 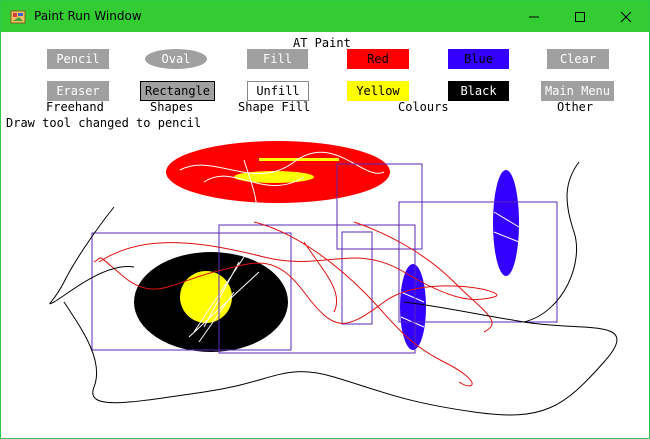 What do you see at coordinates (88, 16) in the screenshot?
I see `window-title: Paint Run Window` at bounding box center [88, 16].